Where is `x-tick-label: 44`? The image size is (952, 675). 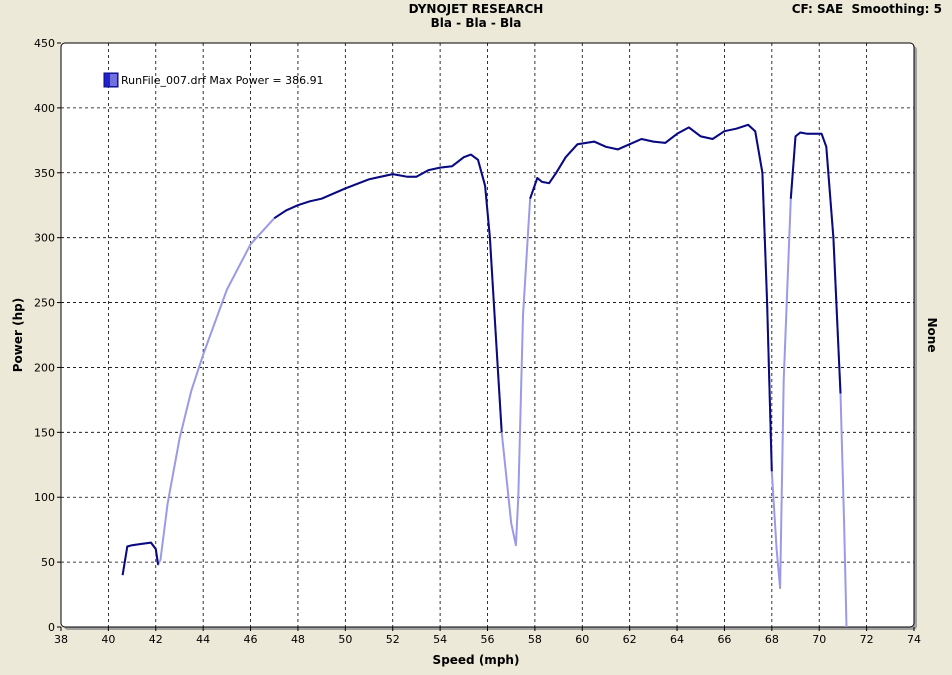
x-tick-label: 44 is located at coordinates (203, 639).